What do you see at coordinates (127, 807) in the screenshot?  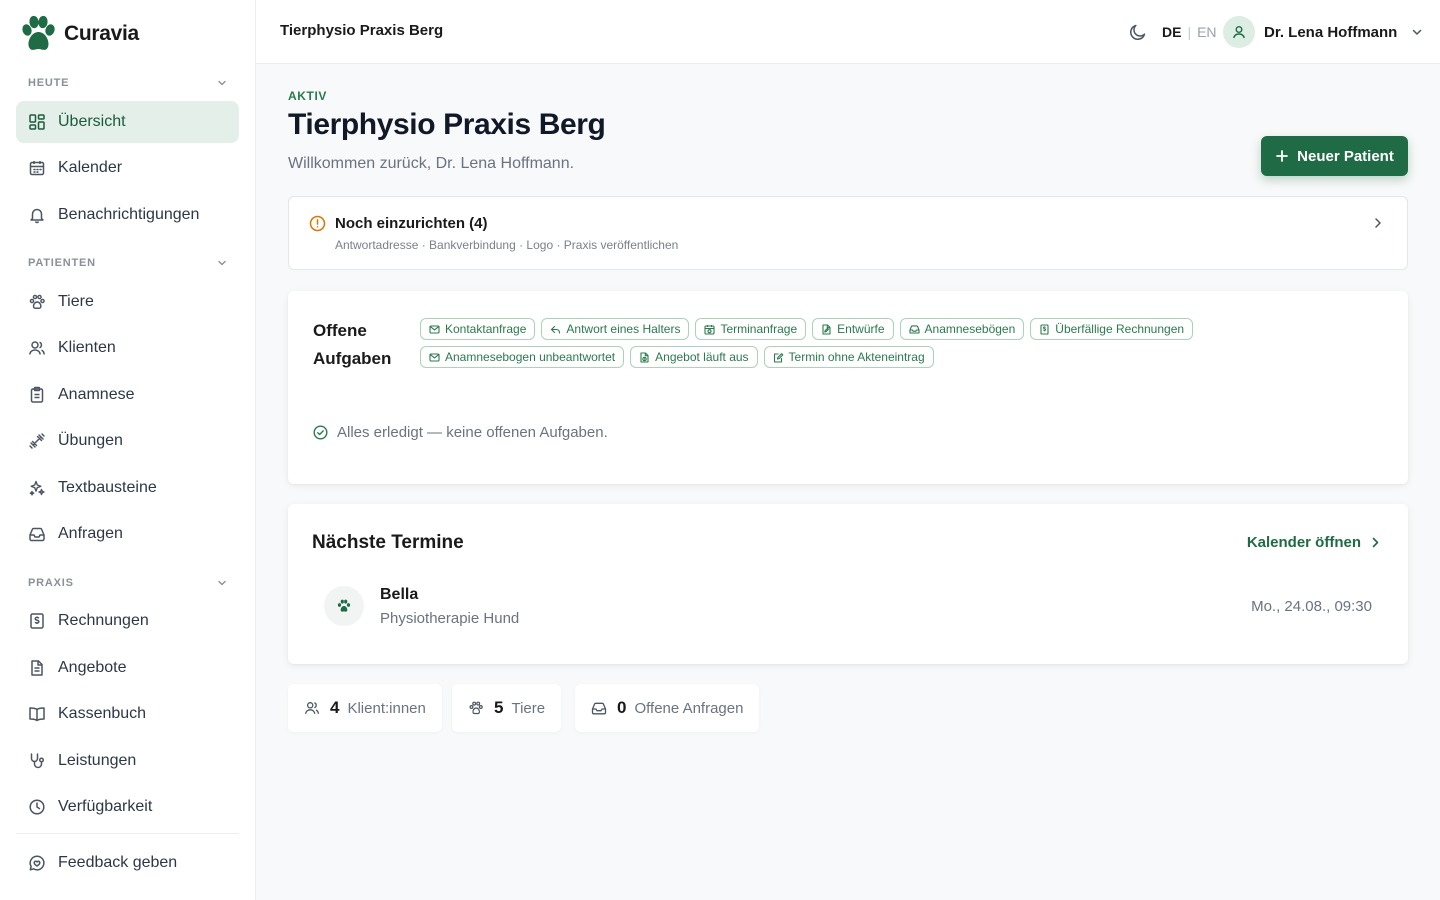 I see `sidebar-item-verfuegbarkeit: Verfügbarkeit` at bounding box center [127, 807].